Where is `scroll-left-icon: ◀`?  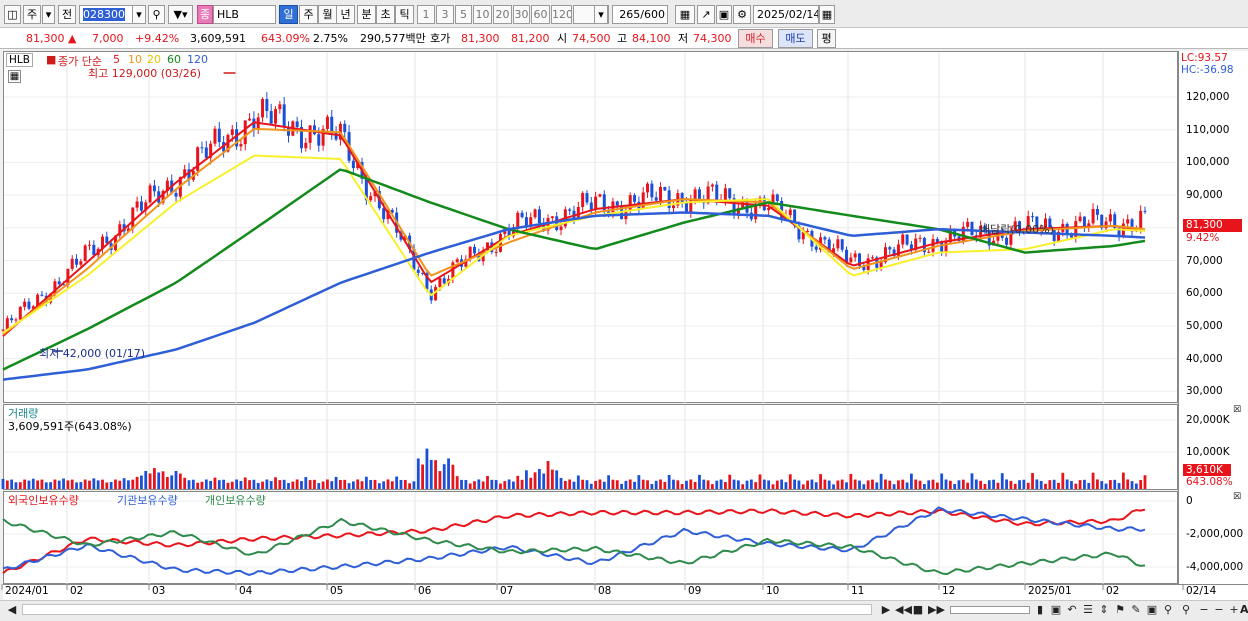 scroll-left-icon: ◀ is located at coordinates (12, 609).